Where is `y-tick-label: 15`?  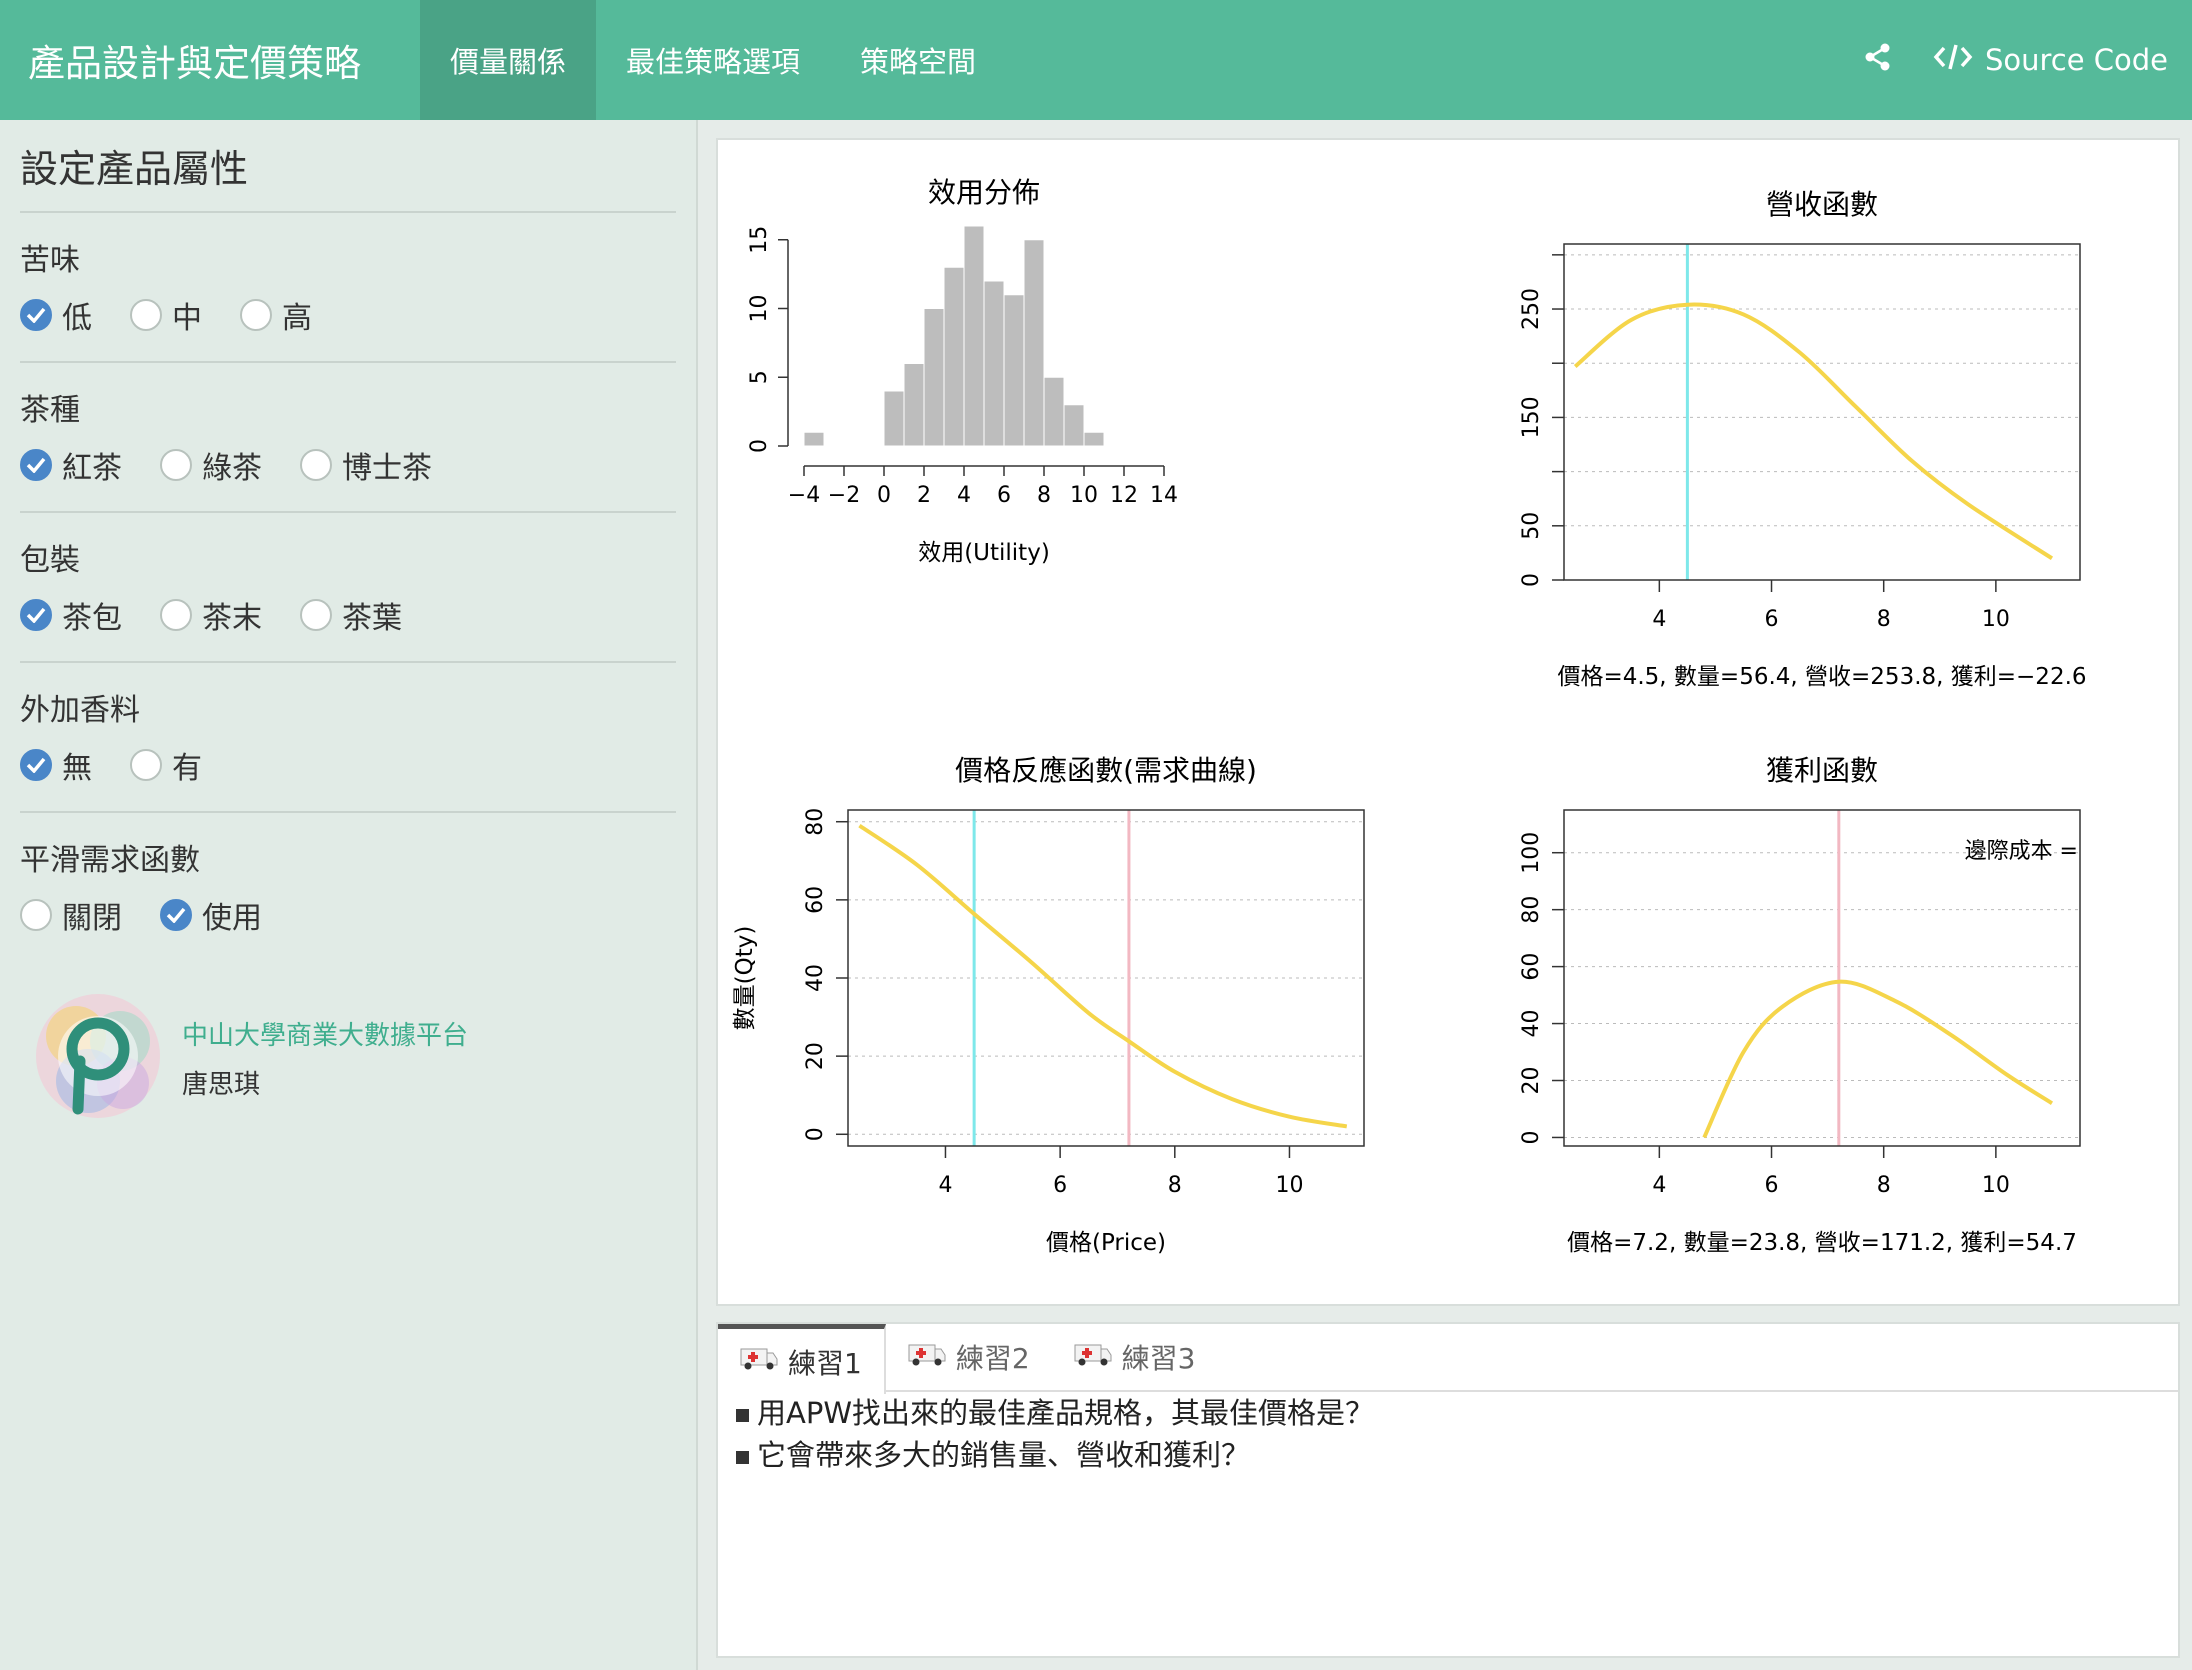 y-tick-label: 15 is located at coordinates (759, 240).